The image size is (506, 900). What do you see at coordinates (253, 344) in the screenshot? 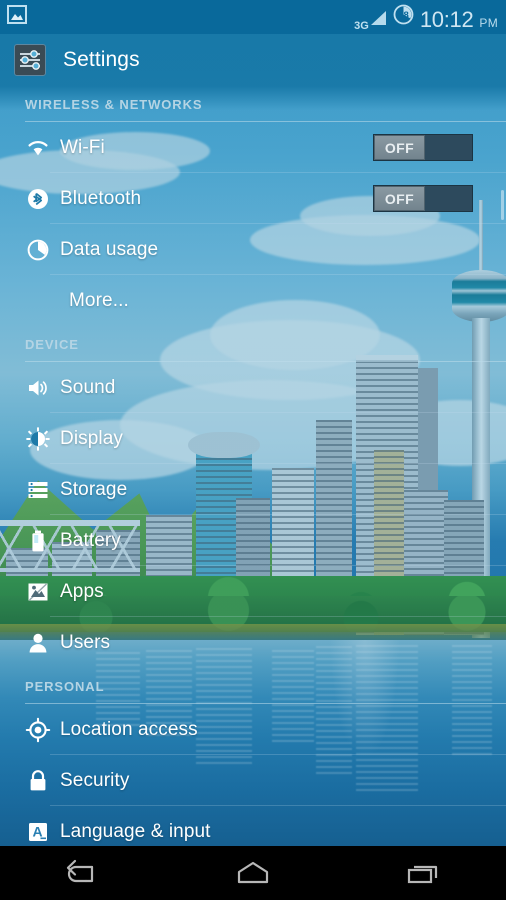
I see `section-header-device: DEVICE` at bounding box center [253, 344].